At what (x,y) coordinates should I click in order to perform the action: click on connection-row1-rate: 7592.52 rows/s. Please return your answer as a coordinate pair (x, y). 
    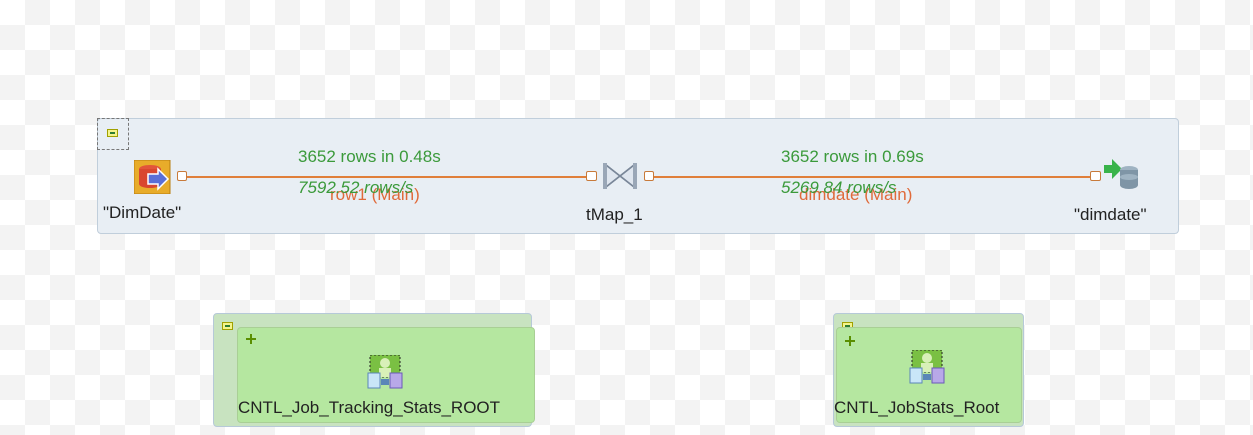
    Looking at the image, I should click on (356, 187).